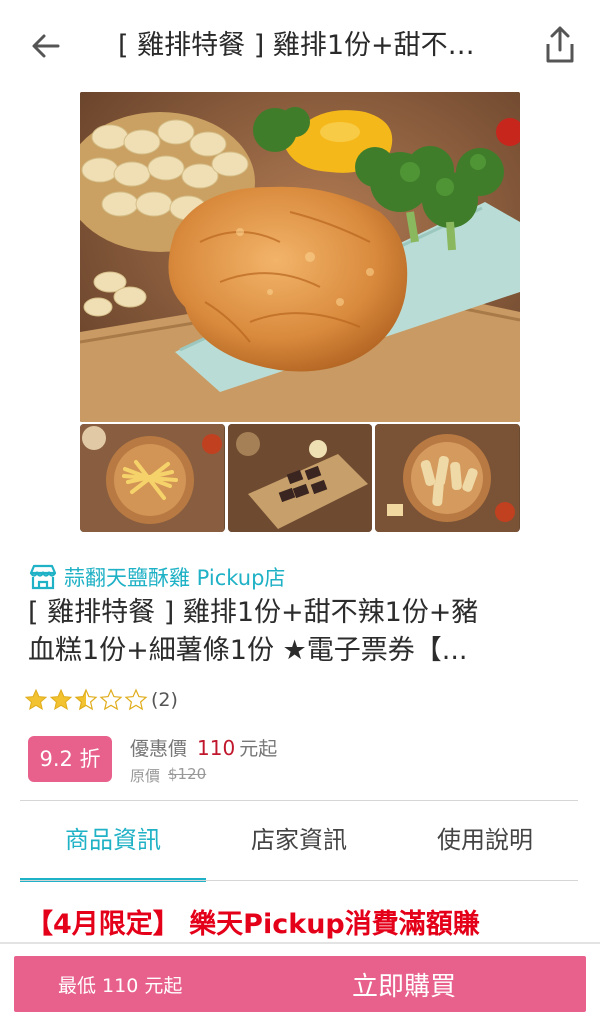  I want to click on image-thumbnails, so click(300, 478).